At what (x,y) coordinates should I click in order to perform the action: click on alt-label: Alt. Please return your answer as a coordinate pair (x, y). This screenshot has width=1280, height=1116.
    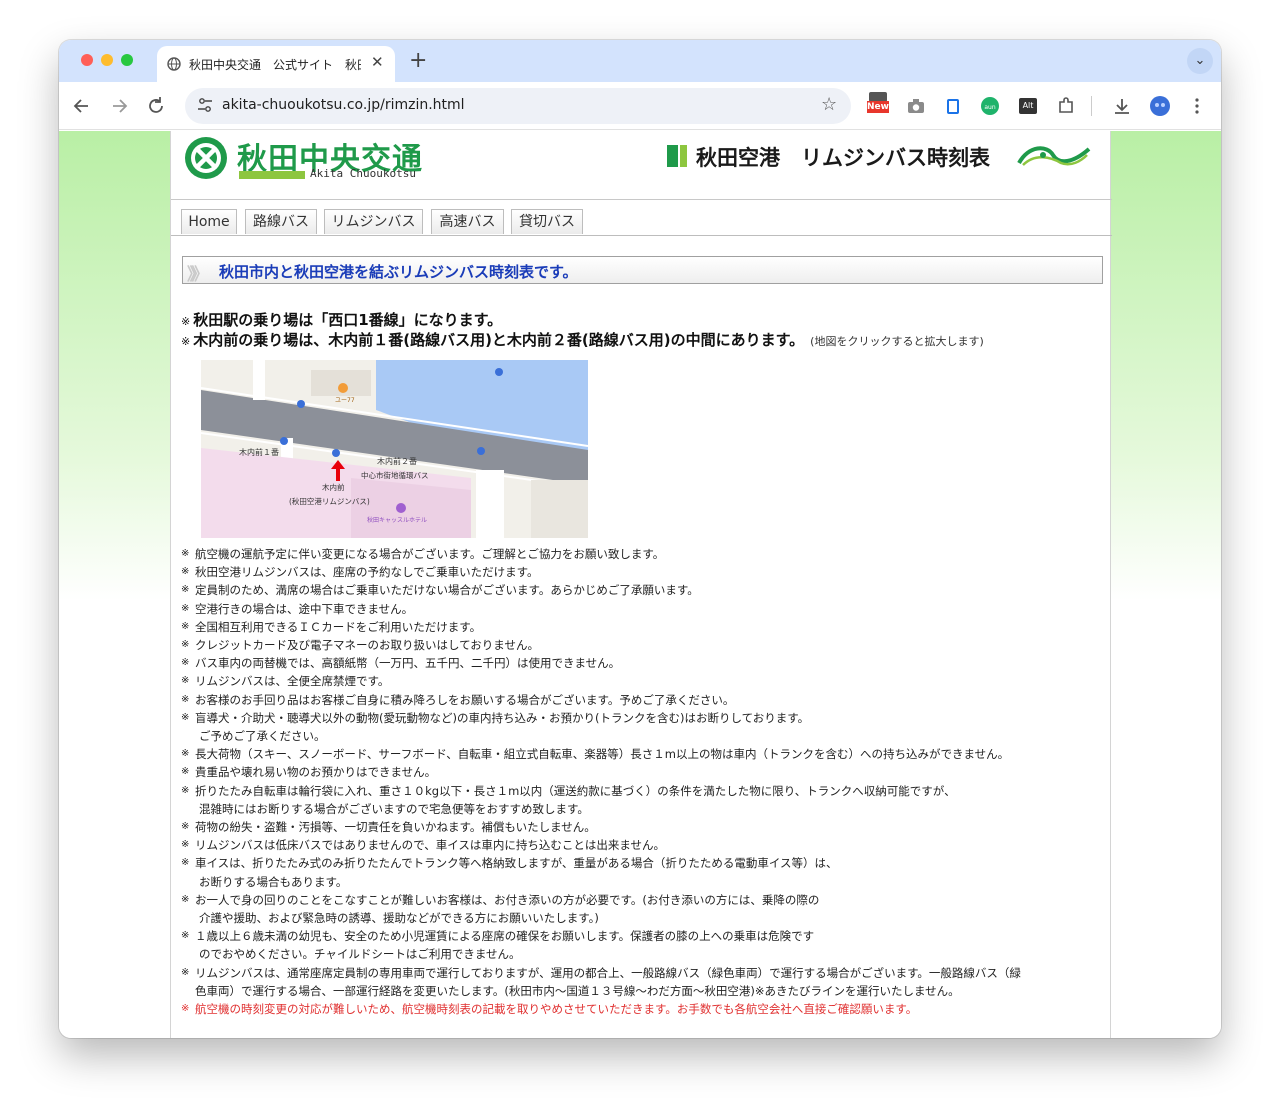
    Looking at the image, I should click on (1028, 106).